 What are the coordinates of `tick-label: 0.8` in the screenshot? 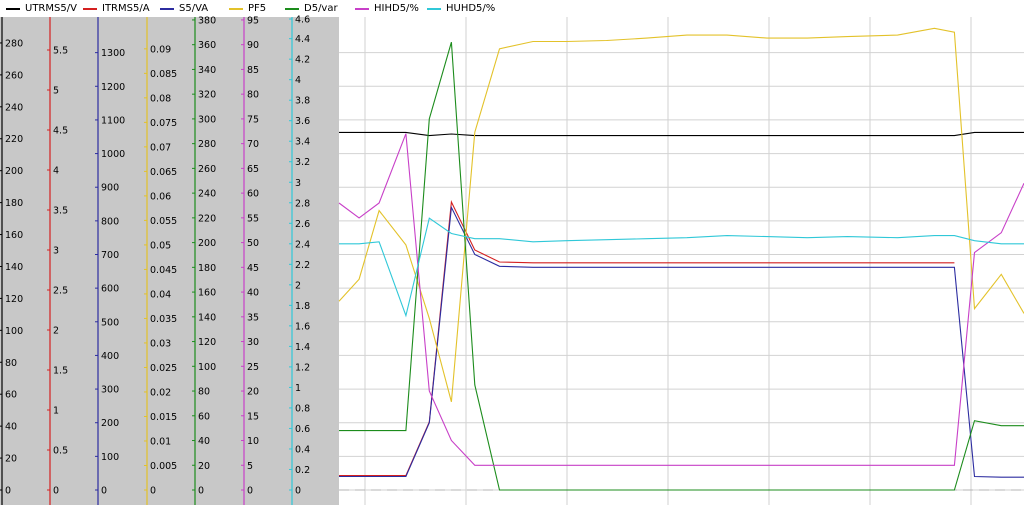 It's located at (302, 408).